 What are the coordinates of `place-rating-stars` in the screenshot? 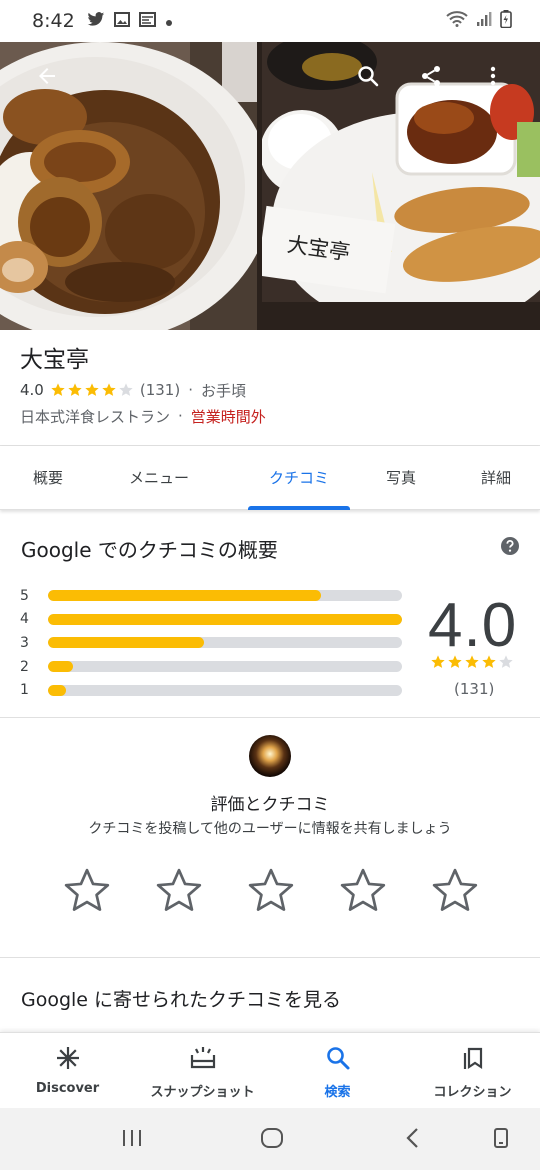 It's located at (92, 390).